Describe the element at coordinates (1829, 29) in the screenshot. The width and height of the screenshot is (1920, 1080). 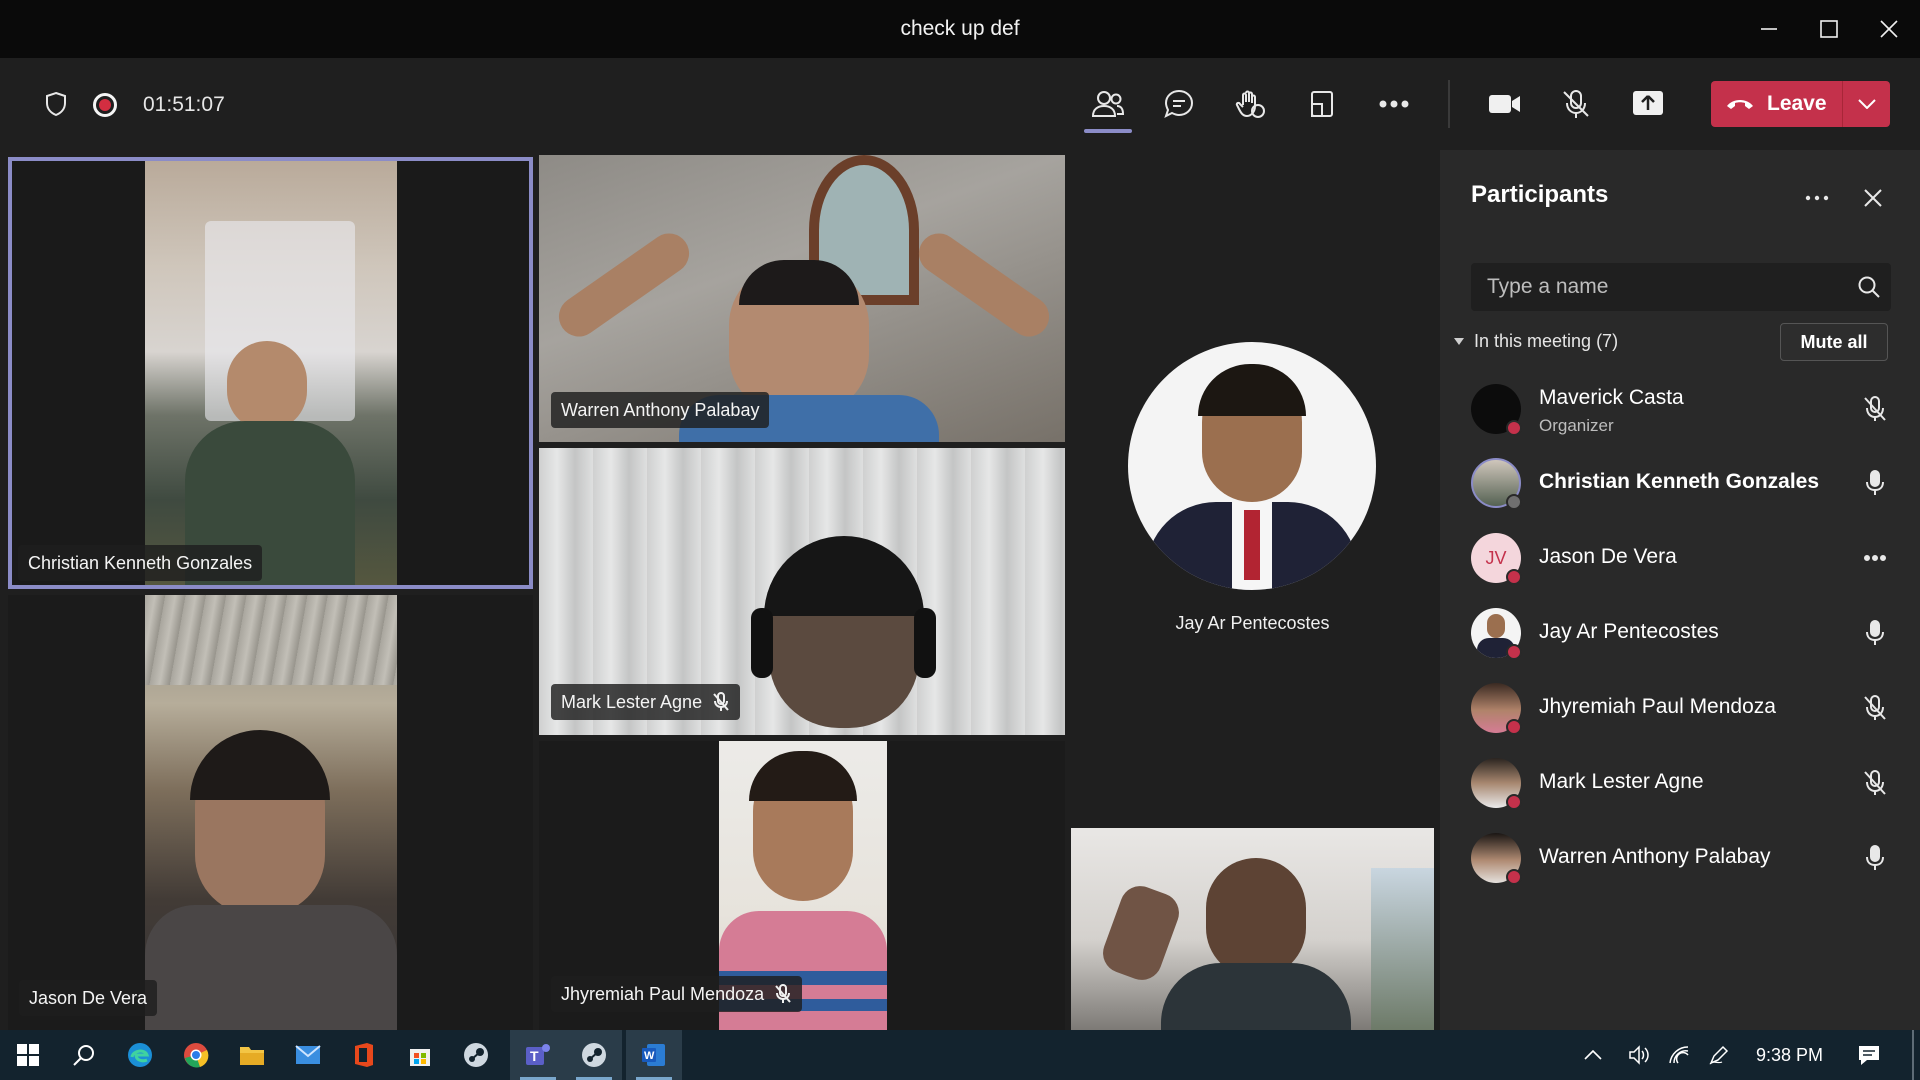
I see `maximize-button` at that location.